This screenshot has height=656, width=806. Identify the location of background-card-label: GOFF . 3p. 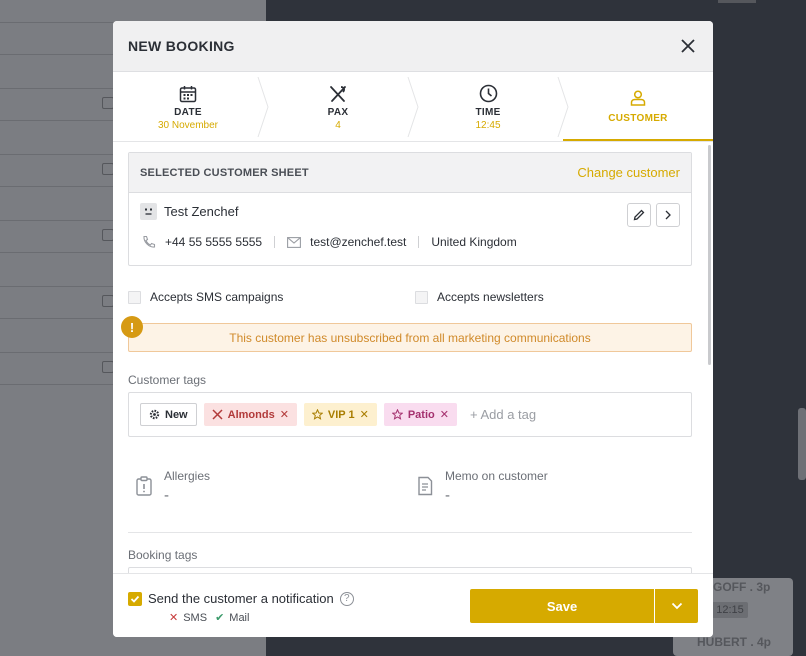
(742, 587).